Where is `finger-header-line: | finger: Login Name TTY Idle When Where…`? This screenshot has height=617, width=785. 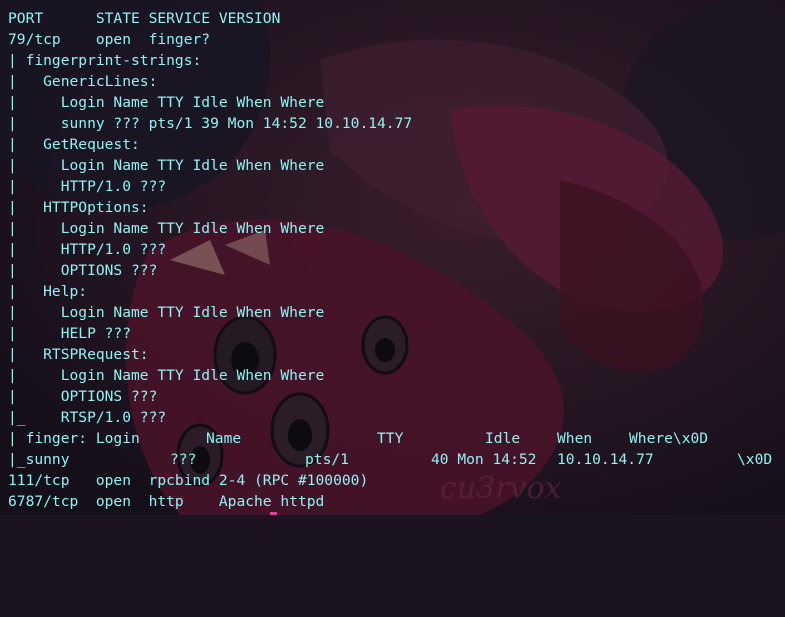
finger-header-line: | finger: Login Name TTY Idle When Where… is located at coordinates (392, 438).